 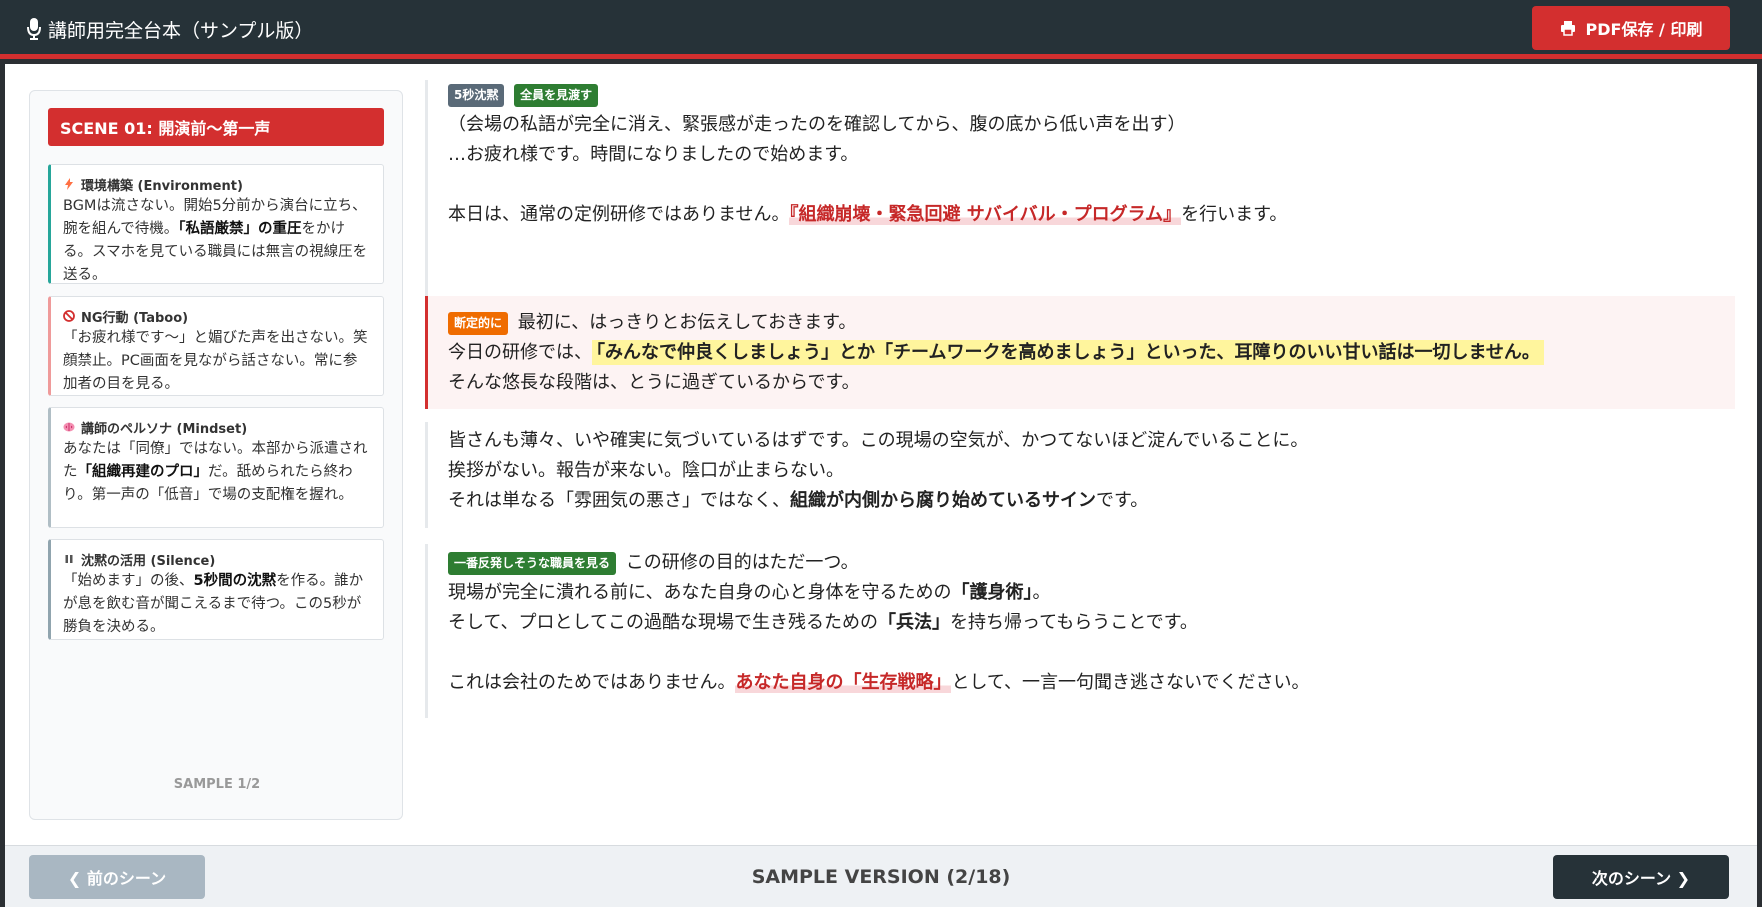 What do you see at coordinates (881, 29) in the screenshot?
I see `app-header: 講師用完全台本（サンプル版） PDF保存 / 印刷` at bounding box center [881, 29].